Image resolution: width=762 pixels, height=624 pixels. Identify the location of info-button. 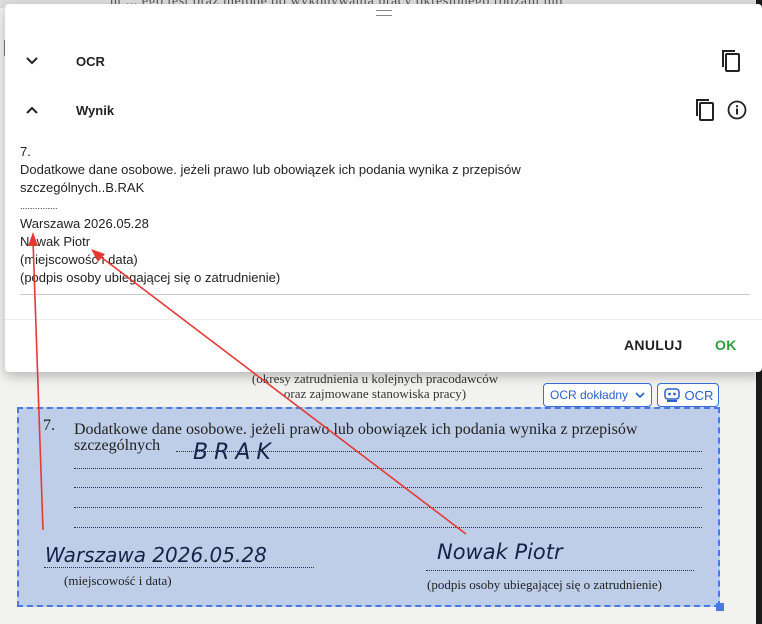
(737, 110).